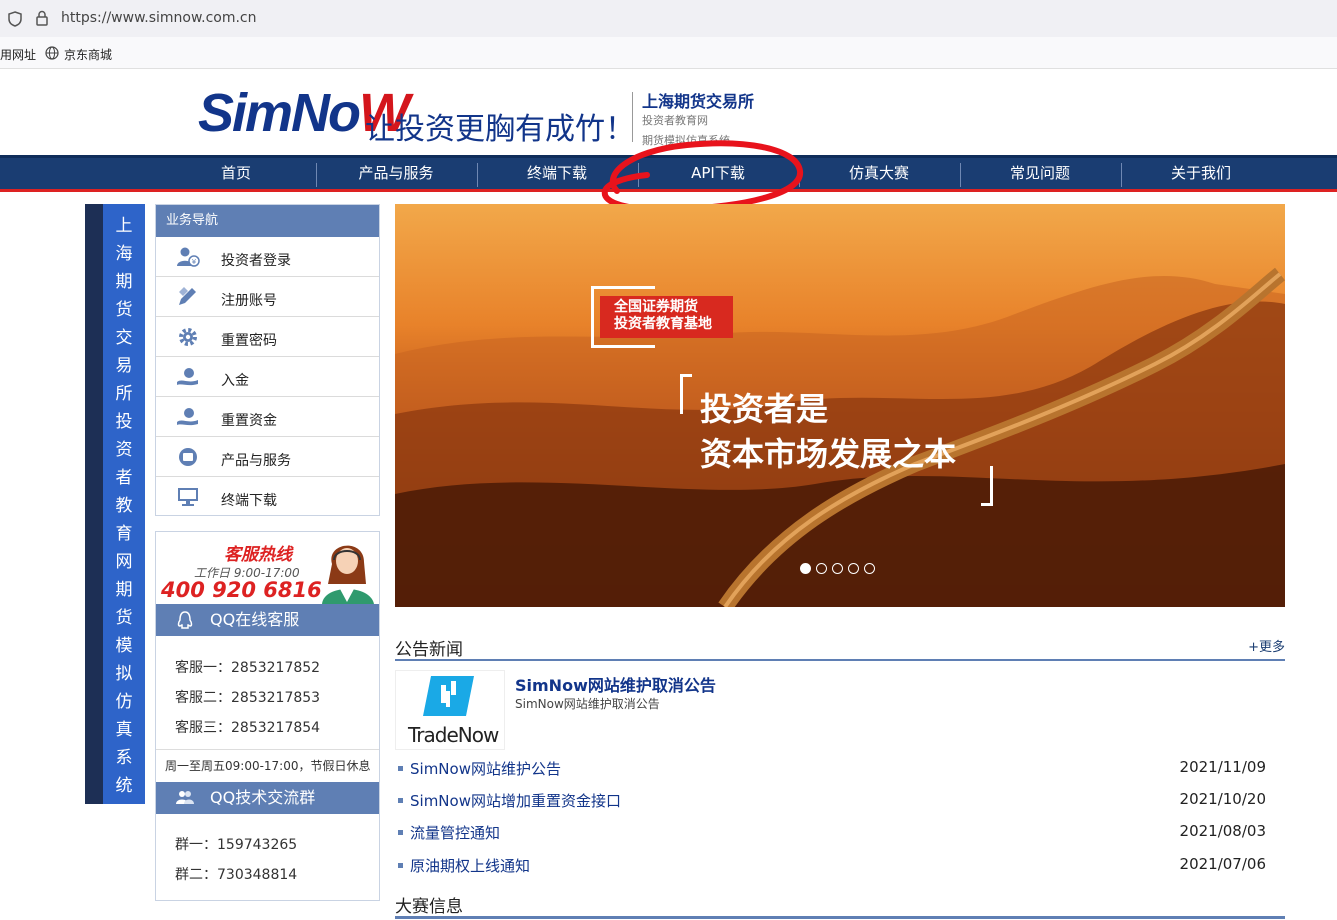  I want to click on news-section-header: 公告新闻 +更多, so click(840, 647).